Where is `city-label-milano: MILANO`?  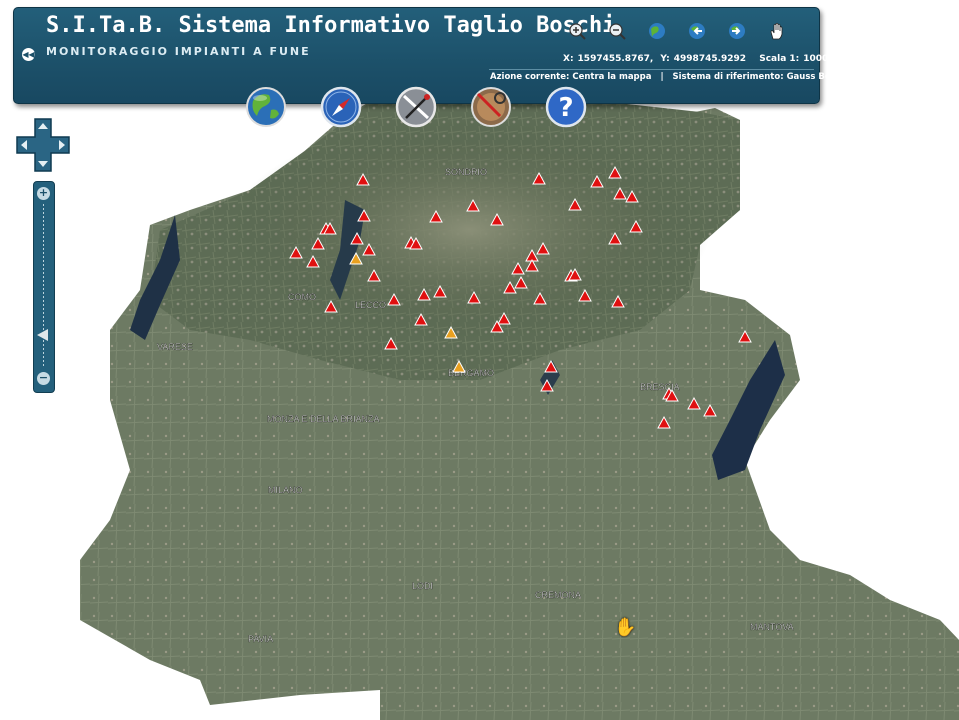
city-label-milano: MILANO is located at coordinates (285, 490).